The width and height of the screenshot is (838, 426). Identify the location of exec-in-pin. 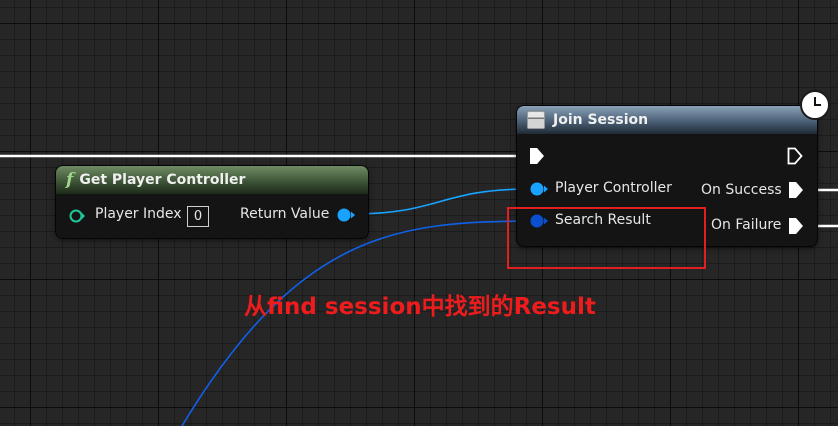
(537, 156).